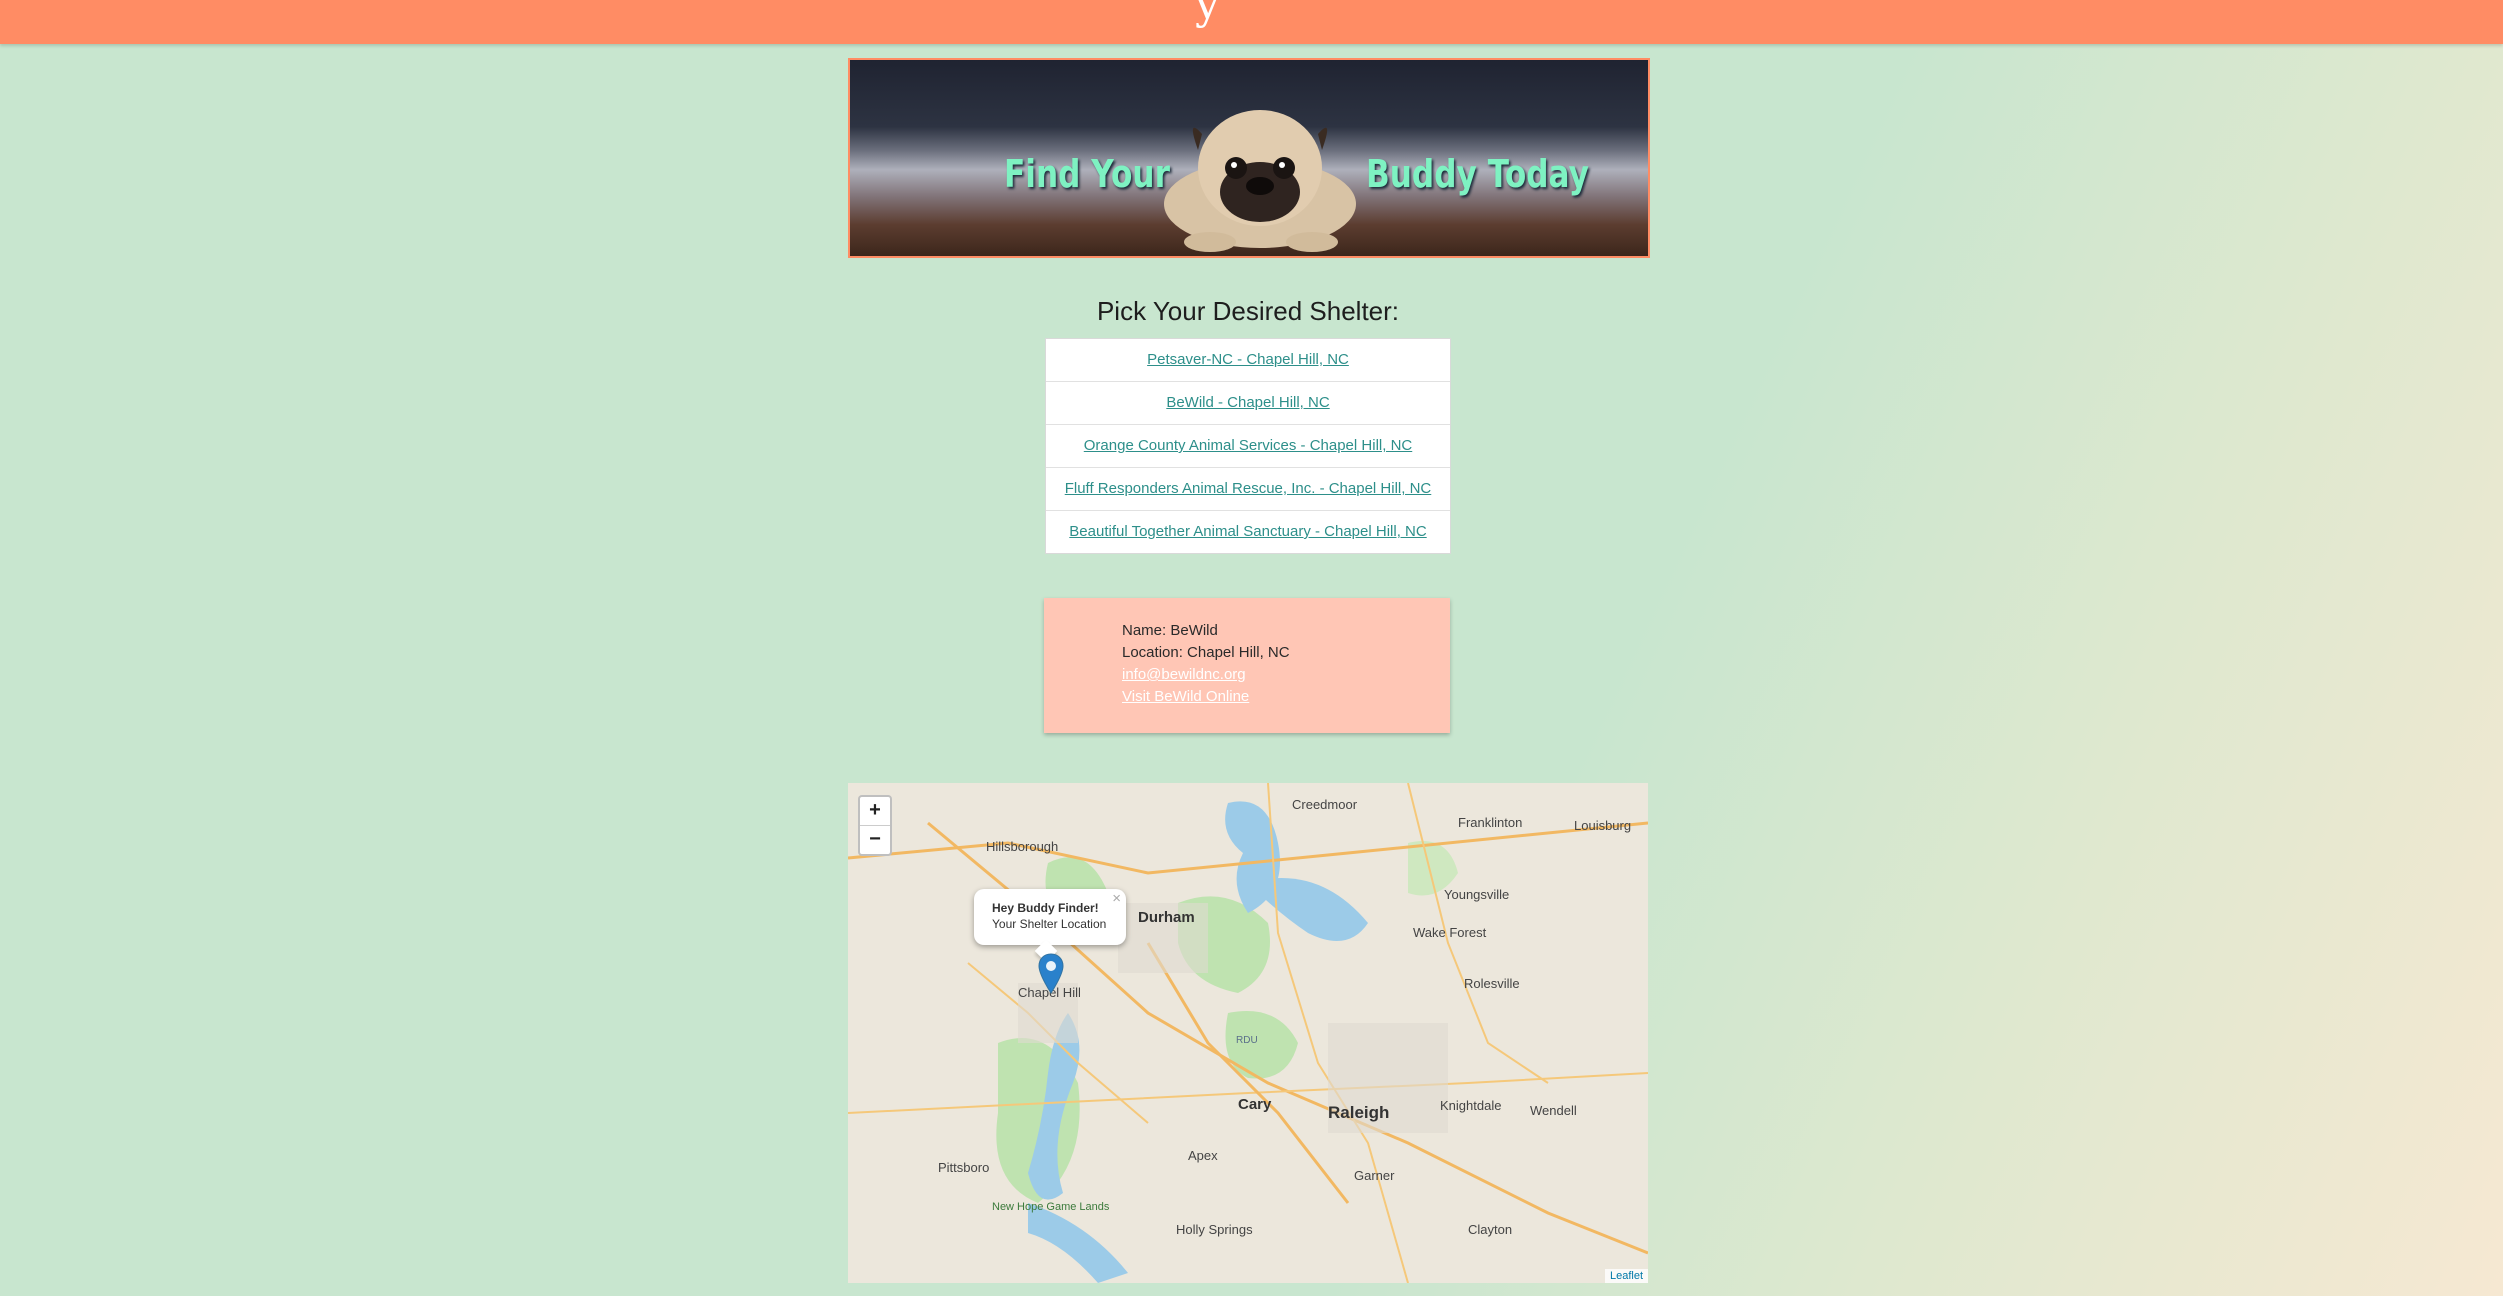  I want to click on hero-banner: Find Your Buddy Today, so click(1249, 158).